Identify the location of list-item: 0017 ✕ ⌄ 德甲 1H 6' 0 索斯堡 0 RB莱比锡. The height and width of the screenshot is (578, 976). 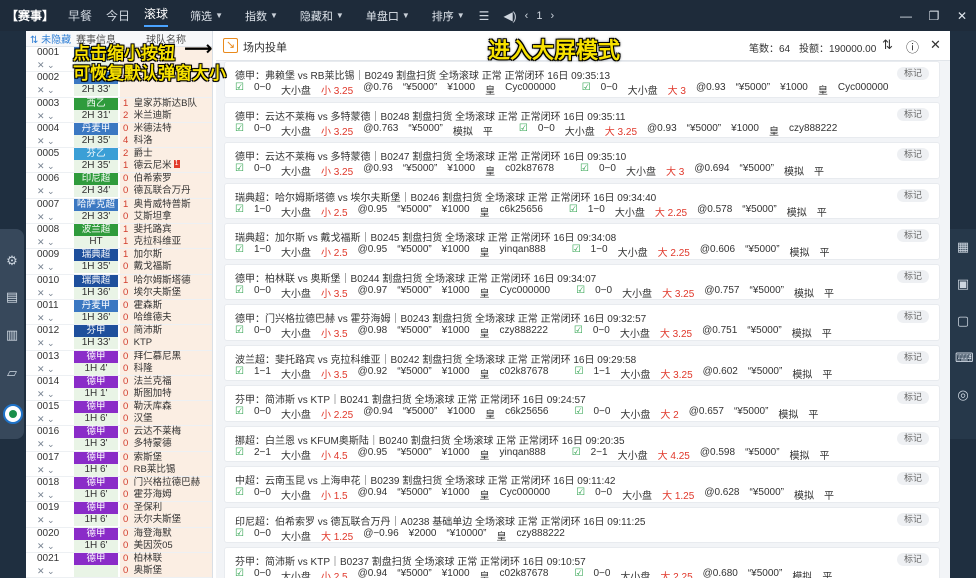
(119, 464).